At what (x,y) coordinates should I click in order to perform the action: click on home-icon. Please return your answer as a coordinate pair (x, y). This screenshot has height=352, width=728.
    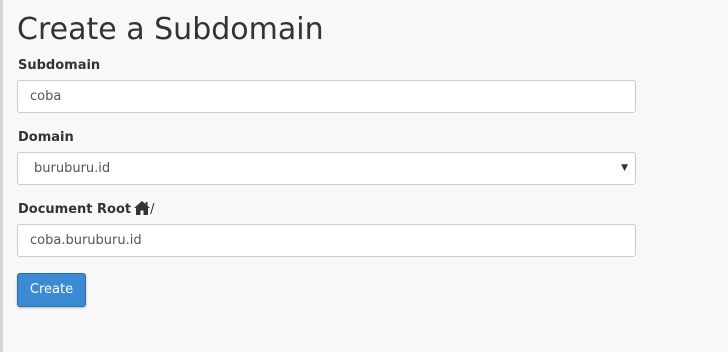
    Looking at the image, I should click on (142, 208).